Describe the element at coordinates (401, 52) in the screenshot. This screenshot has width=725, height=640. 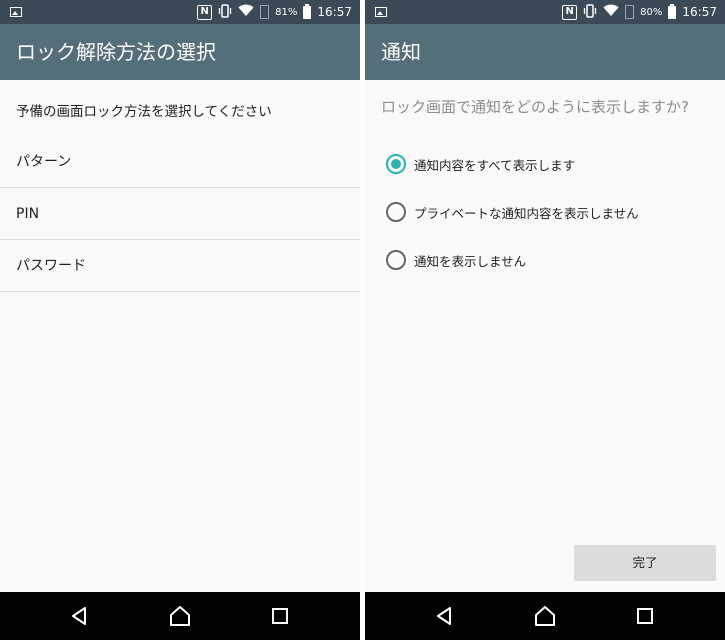
I see `page-title: 通知` at that location.